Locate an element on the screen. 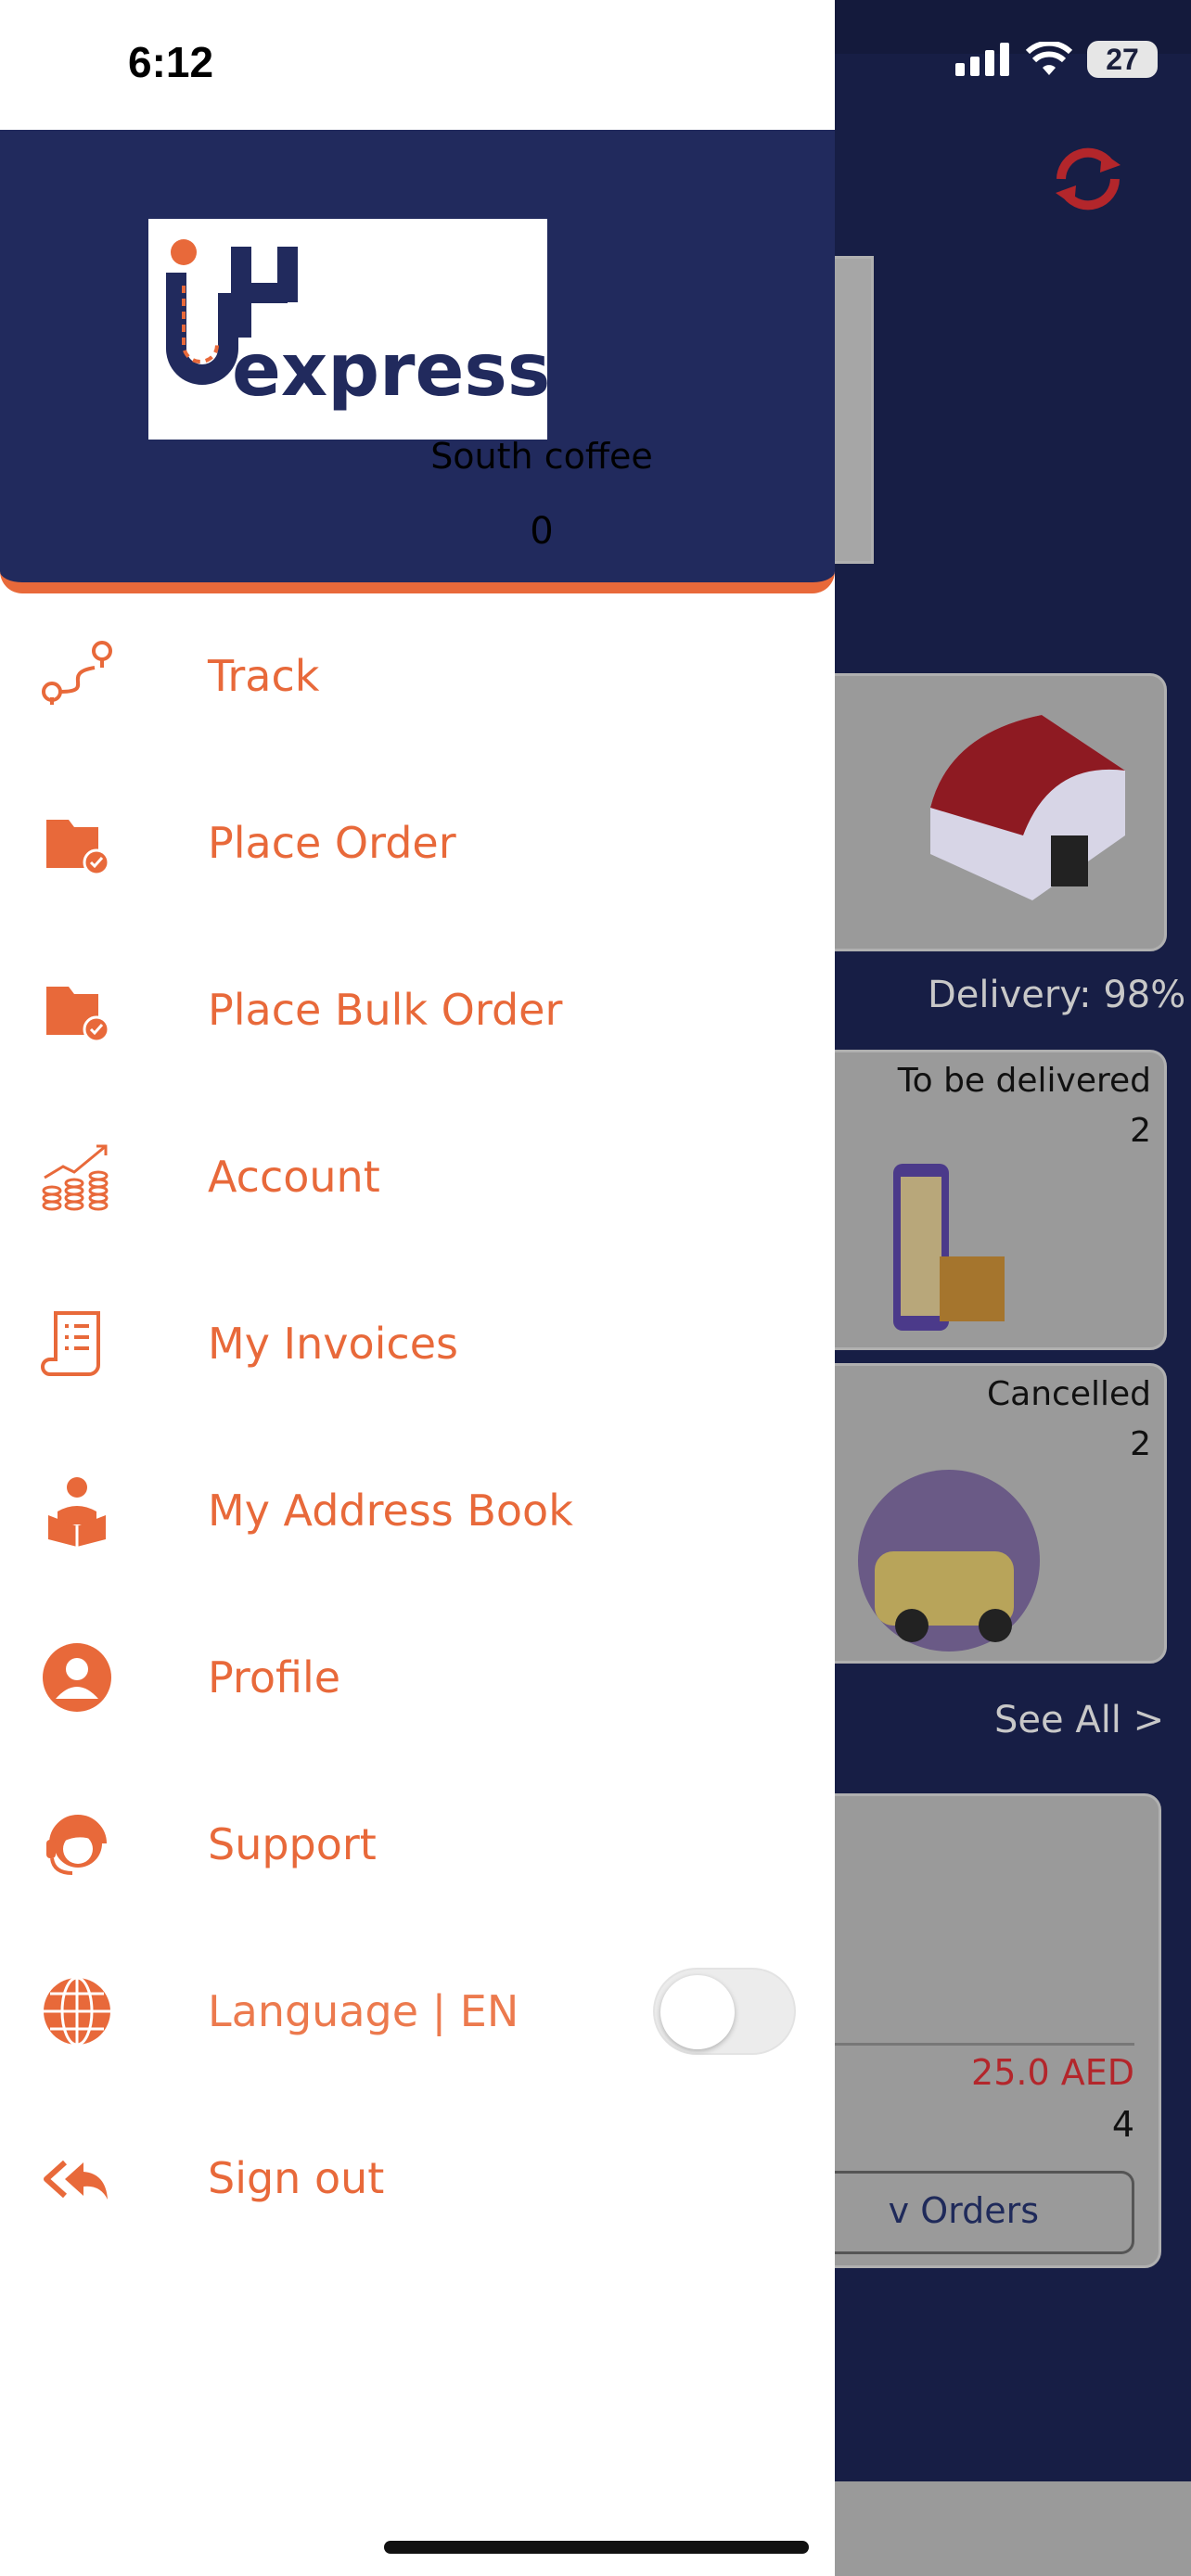  orders-card: 25.0 AED 4 v Orders is located at coordinates (988, 2031).